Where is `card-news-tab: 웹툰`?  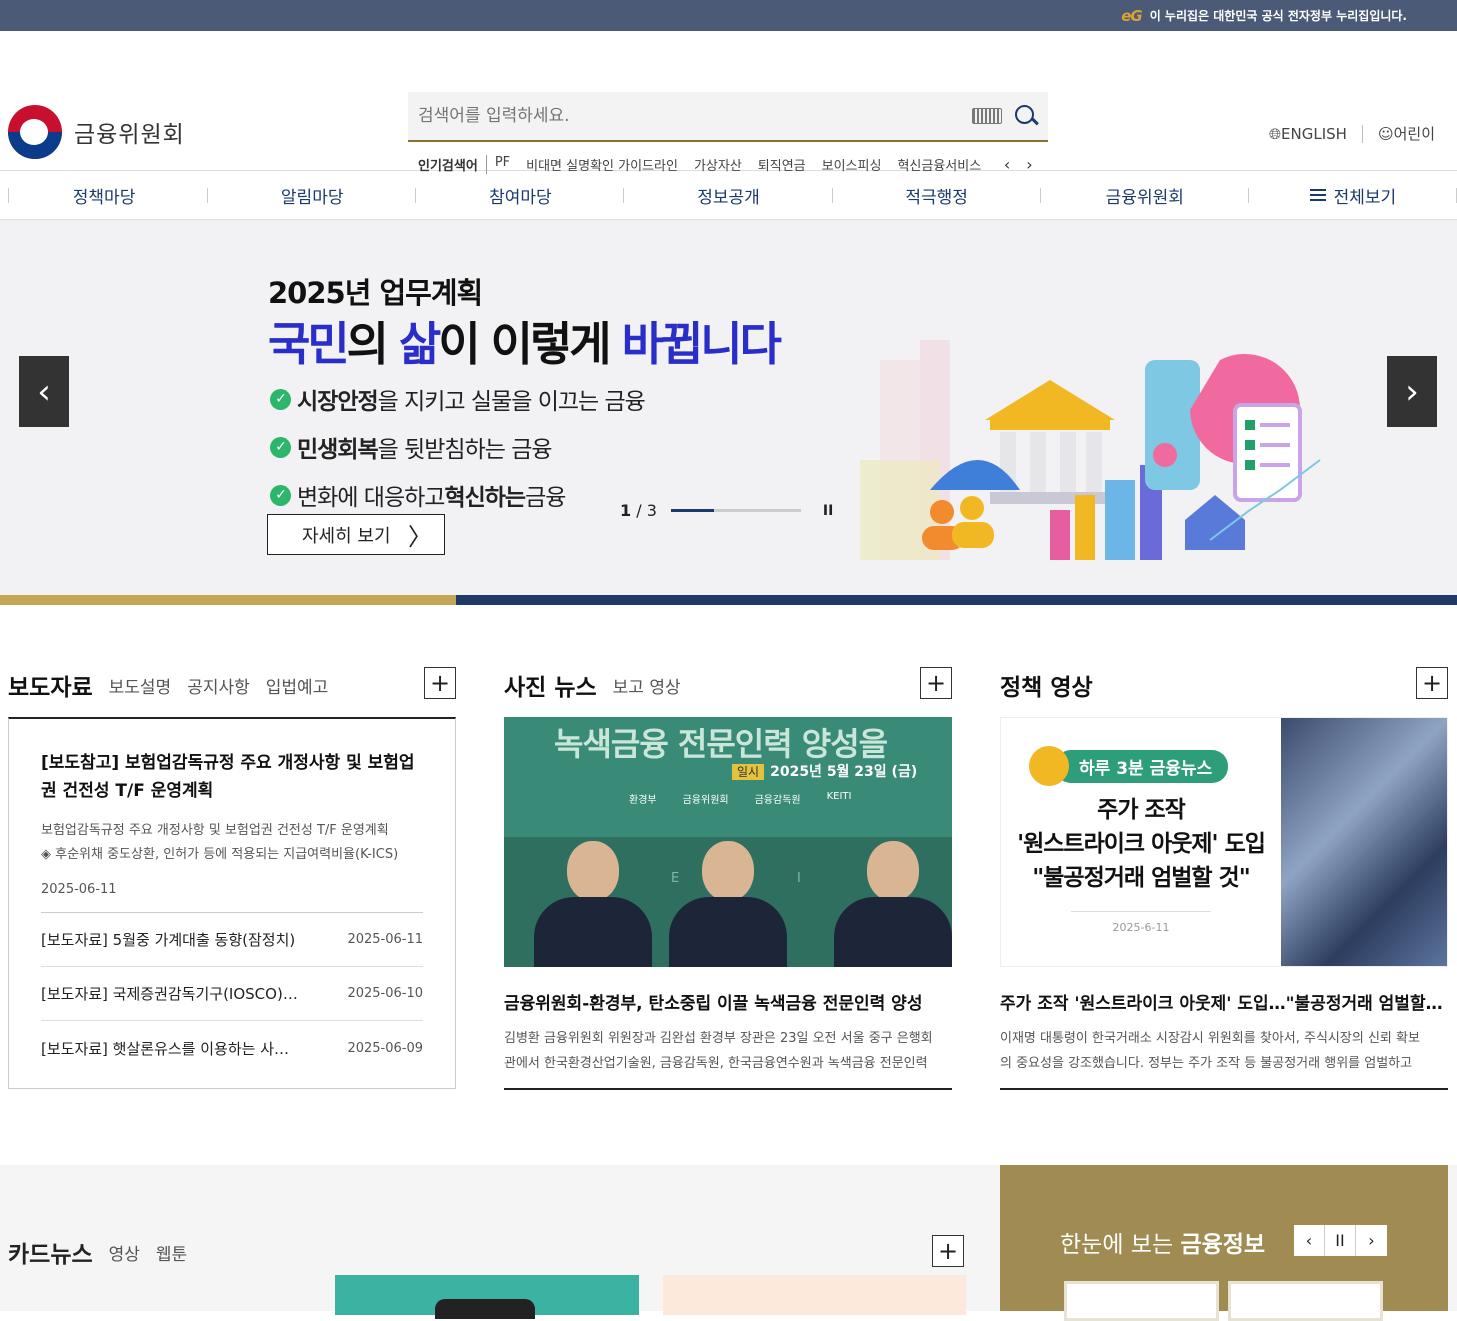
card-news-tab: 웹툰 is located at coordinates (171, 1252).